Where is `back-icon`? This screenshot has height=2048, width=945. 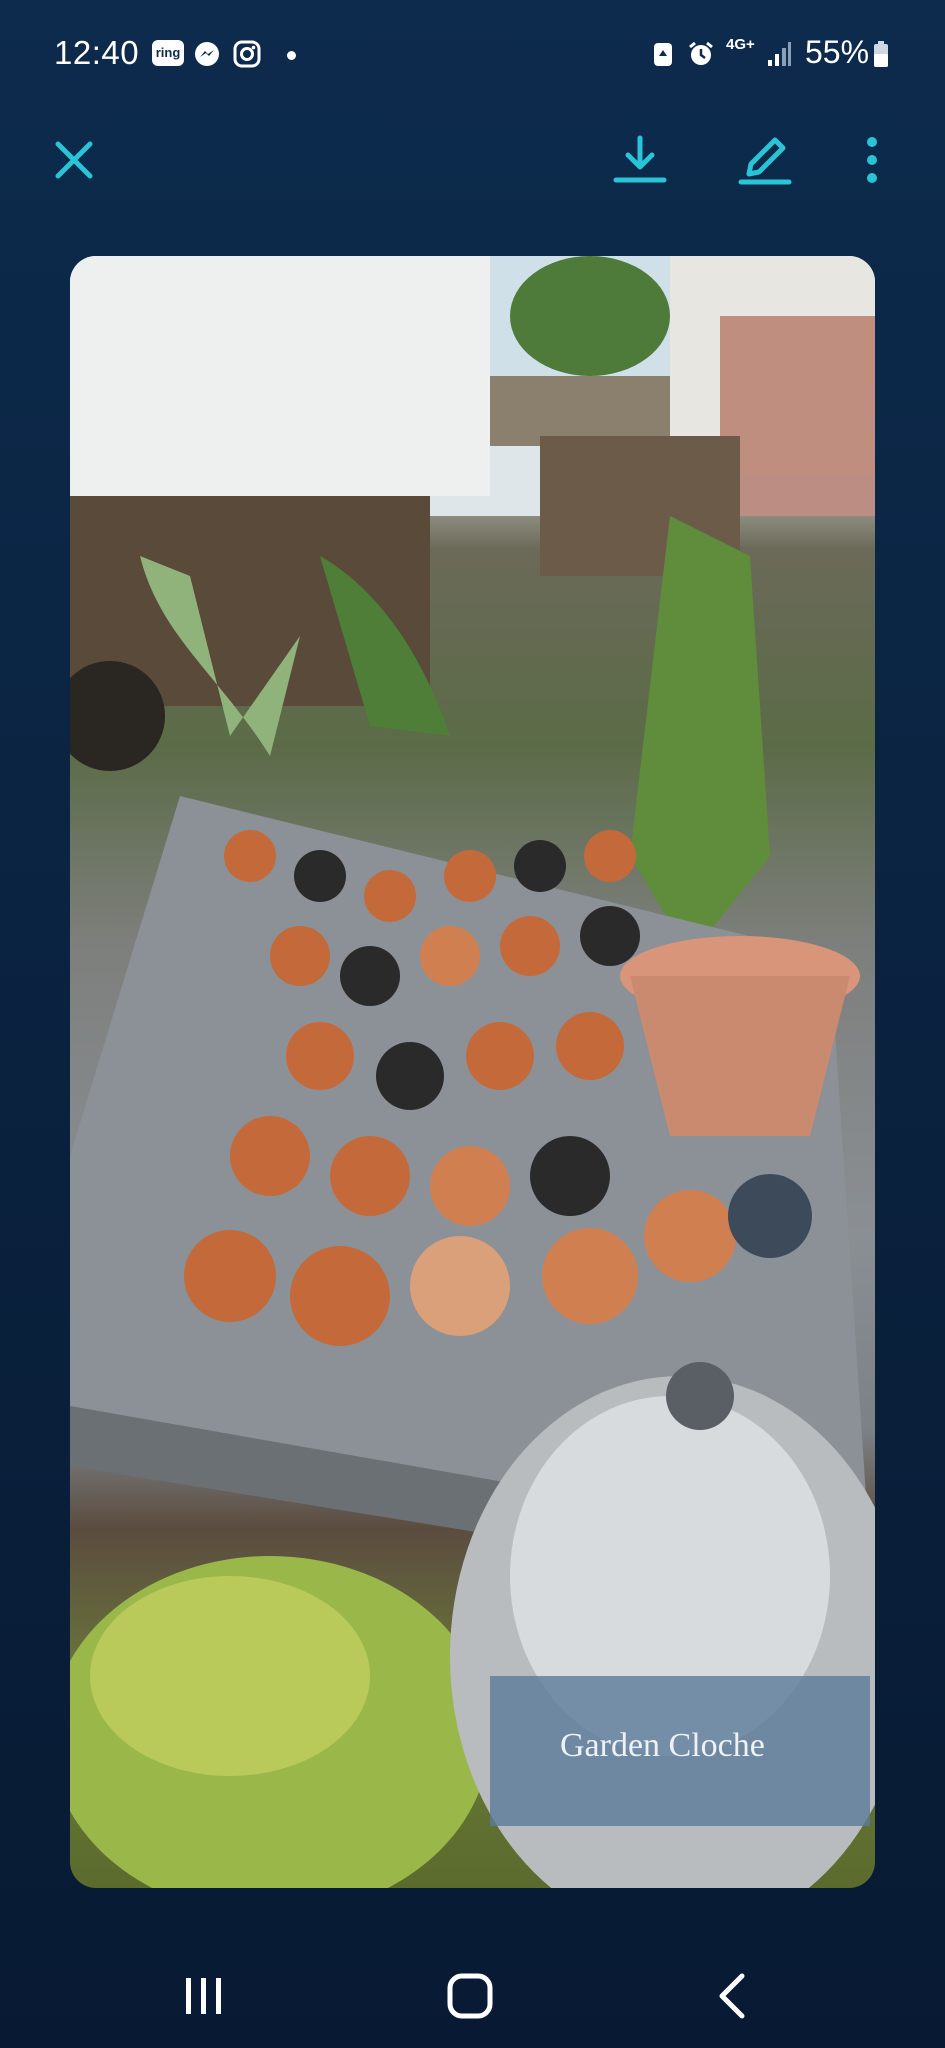
back-icon is located at coordinates (732, 1996).